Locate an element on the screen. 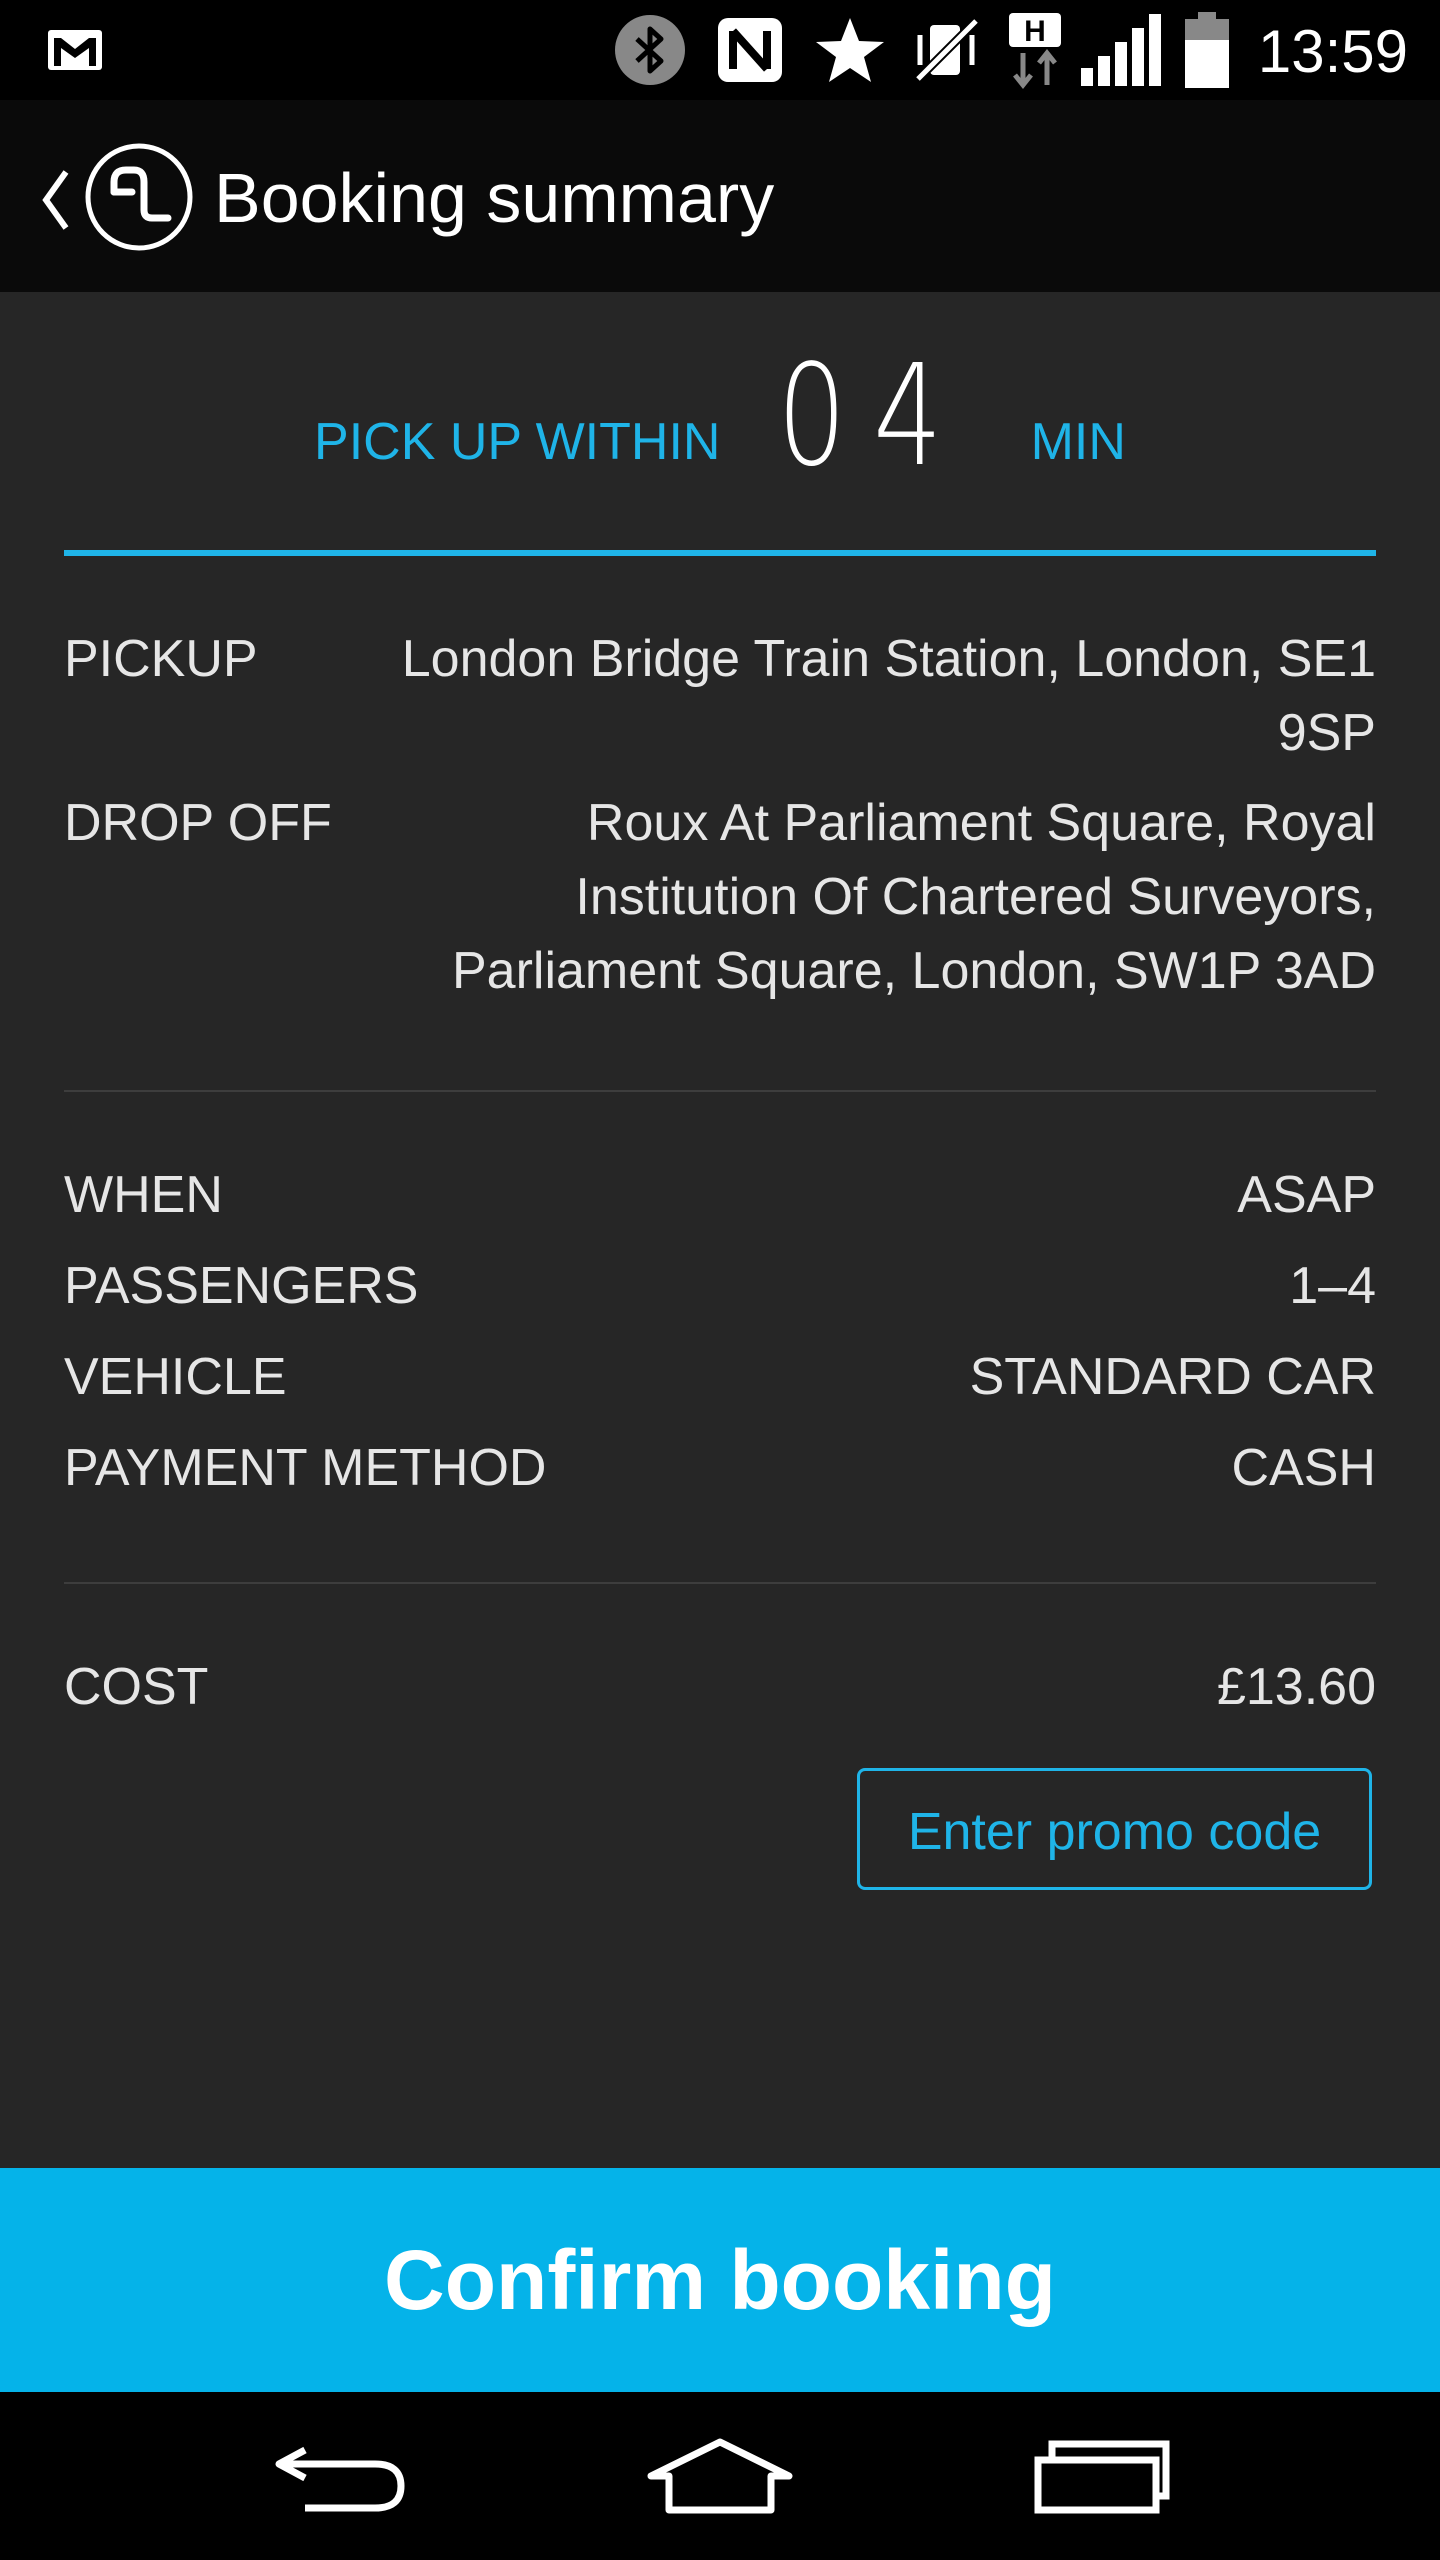  signal-icon is located at coordinates (1121, 50).